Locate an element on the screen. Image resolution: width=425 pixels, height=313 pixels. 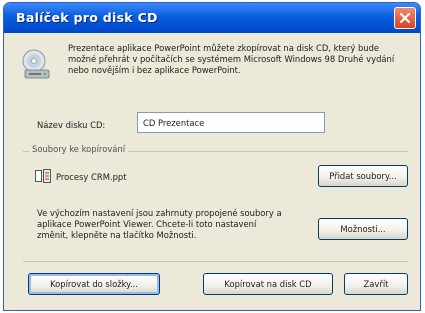
close-icon is located at coordinates (405, 18).